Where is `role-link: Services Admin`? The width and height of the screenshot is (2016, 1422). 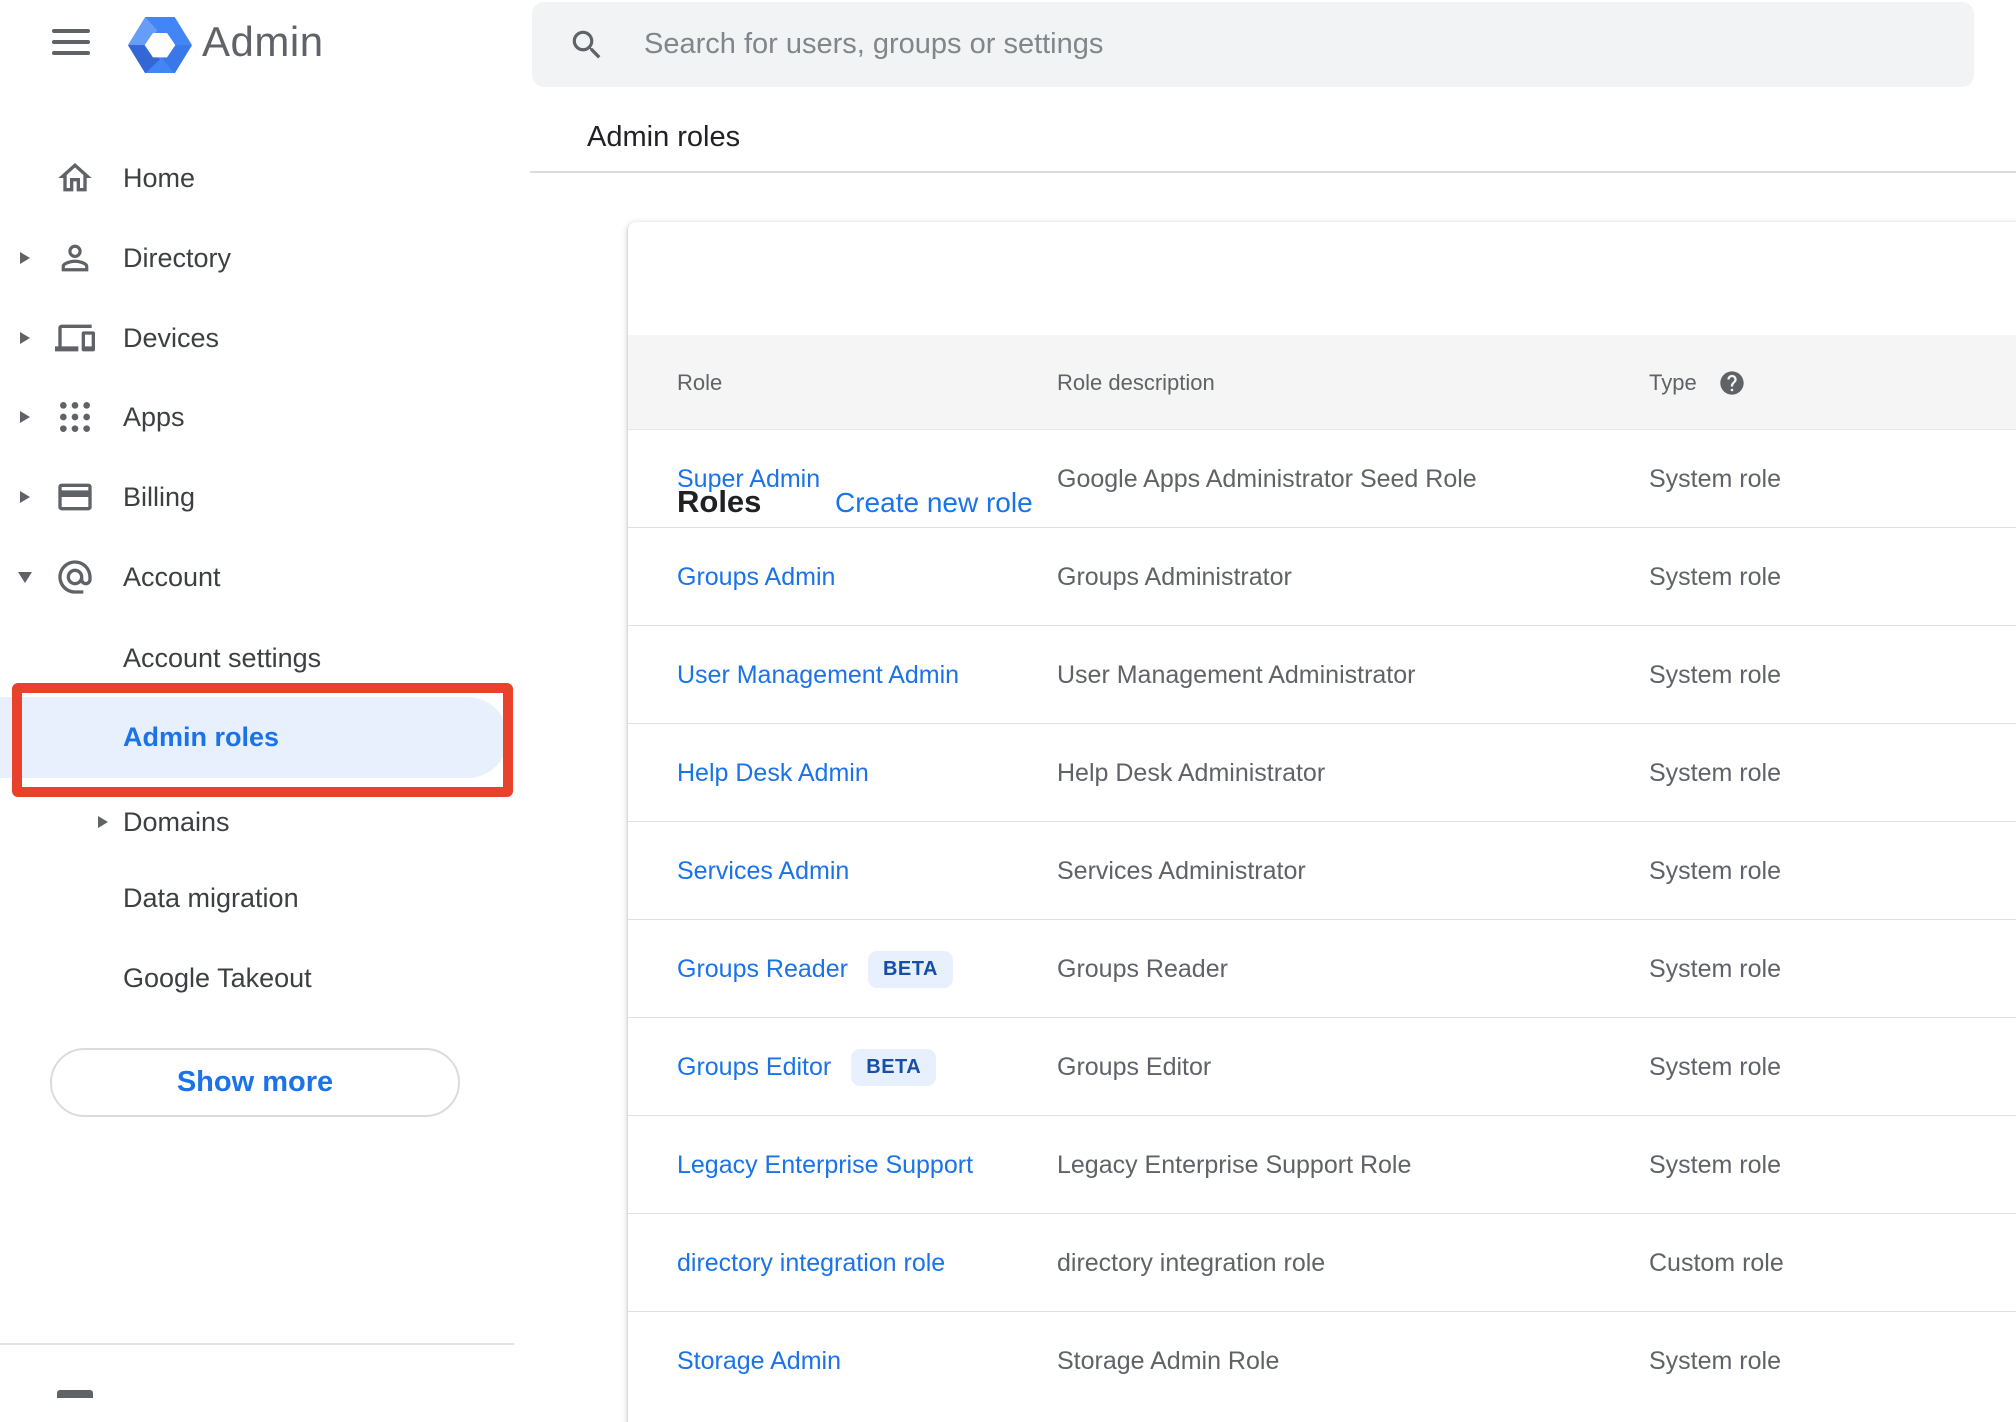 role-link: Services Admin is located at coordinates (763, 871).